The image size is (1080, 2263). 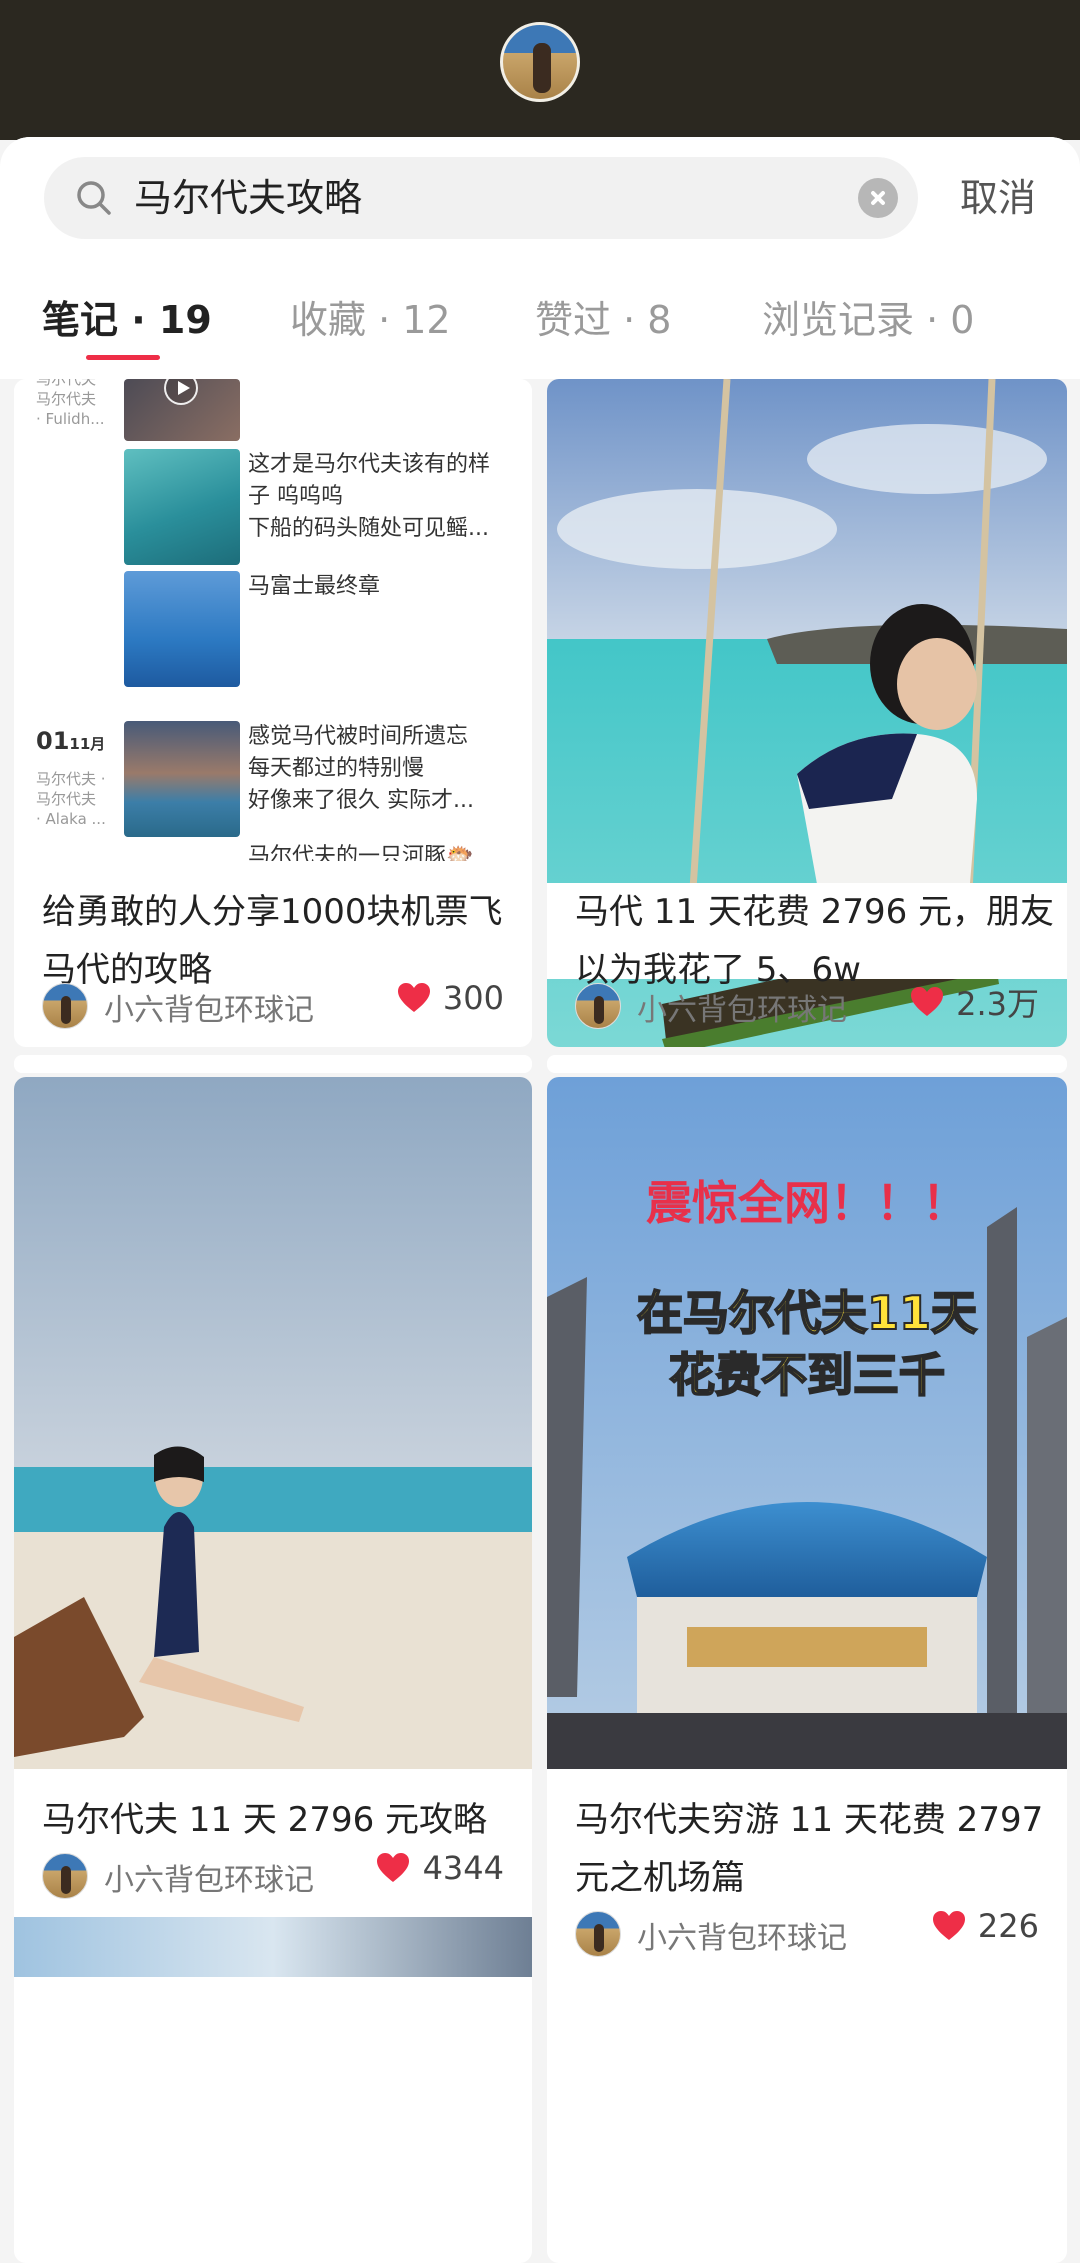 What do you see at coordinates (273, 1423) in the screenshot?
I see `note-cover-image` at bounding box center [273, 1423].